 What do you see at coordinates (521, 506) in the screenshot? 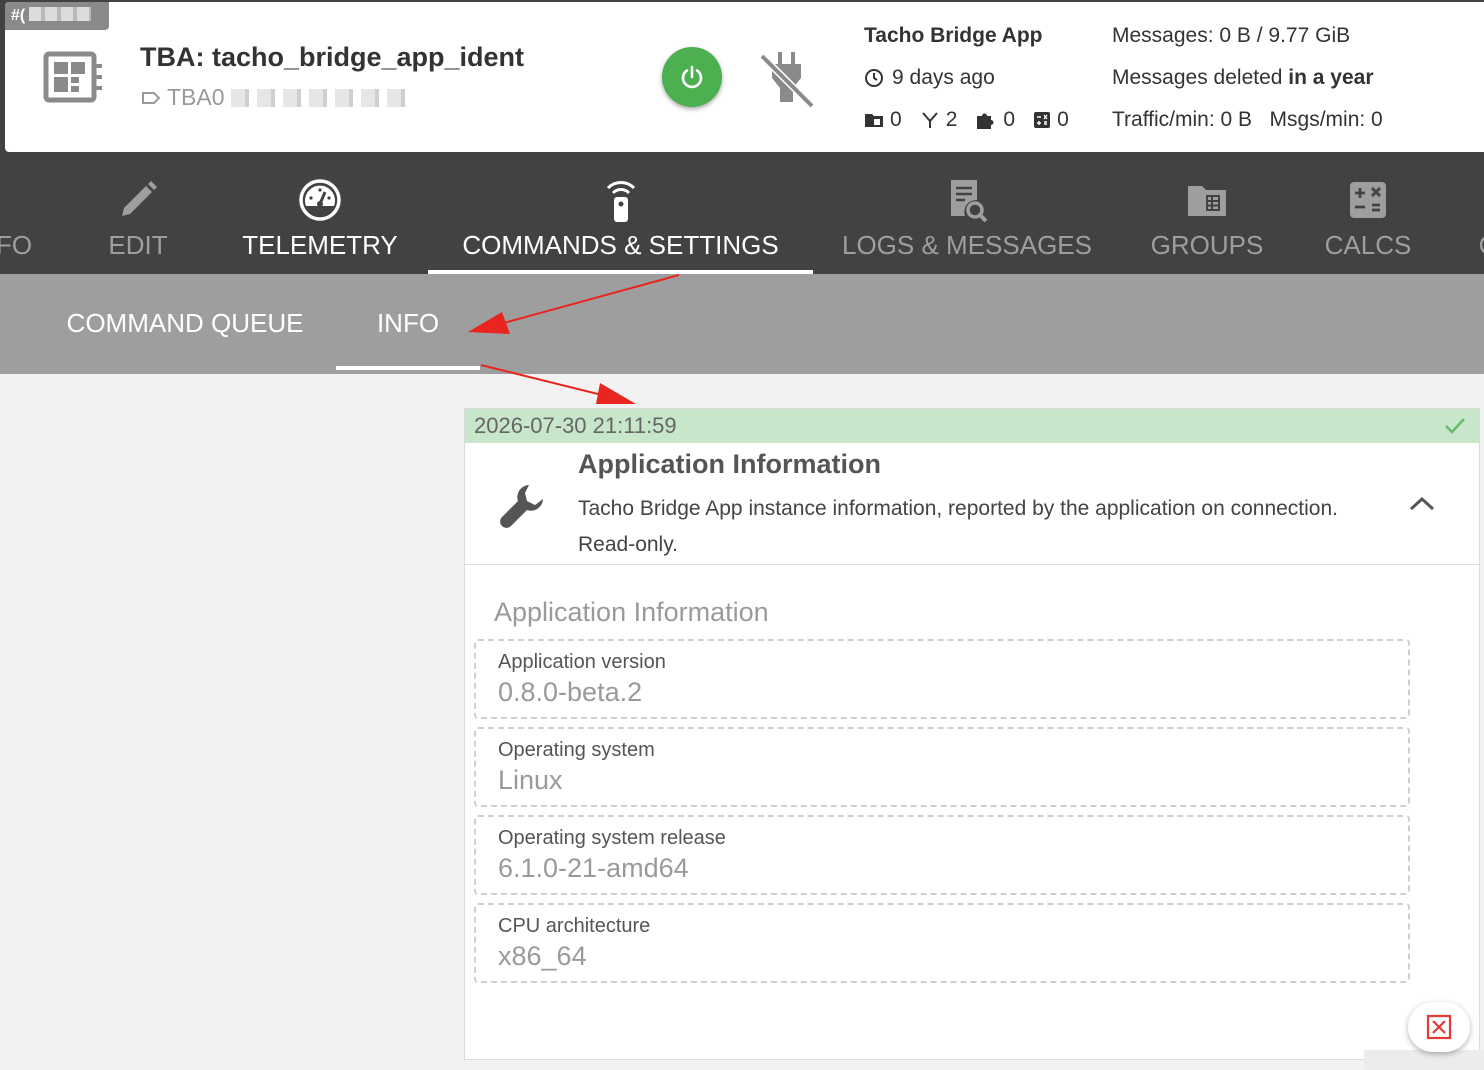
I see `wrench-icon` at bounding box center [521, 506].